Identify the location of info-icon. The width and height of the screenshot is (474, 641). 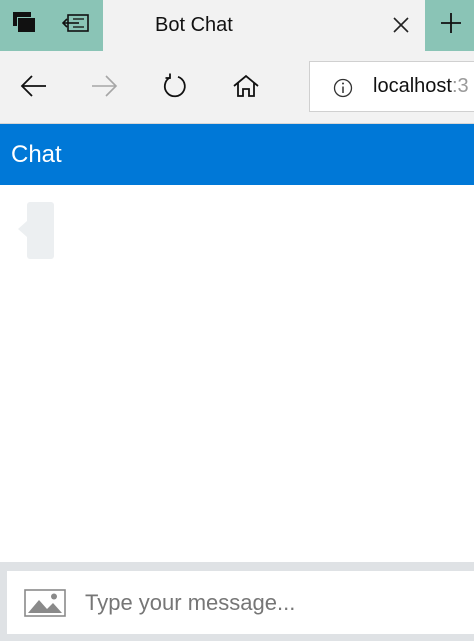
(343, 88).